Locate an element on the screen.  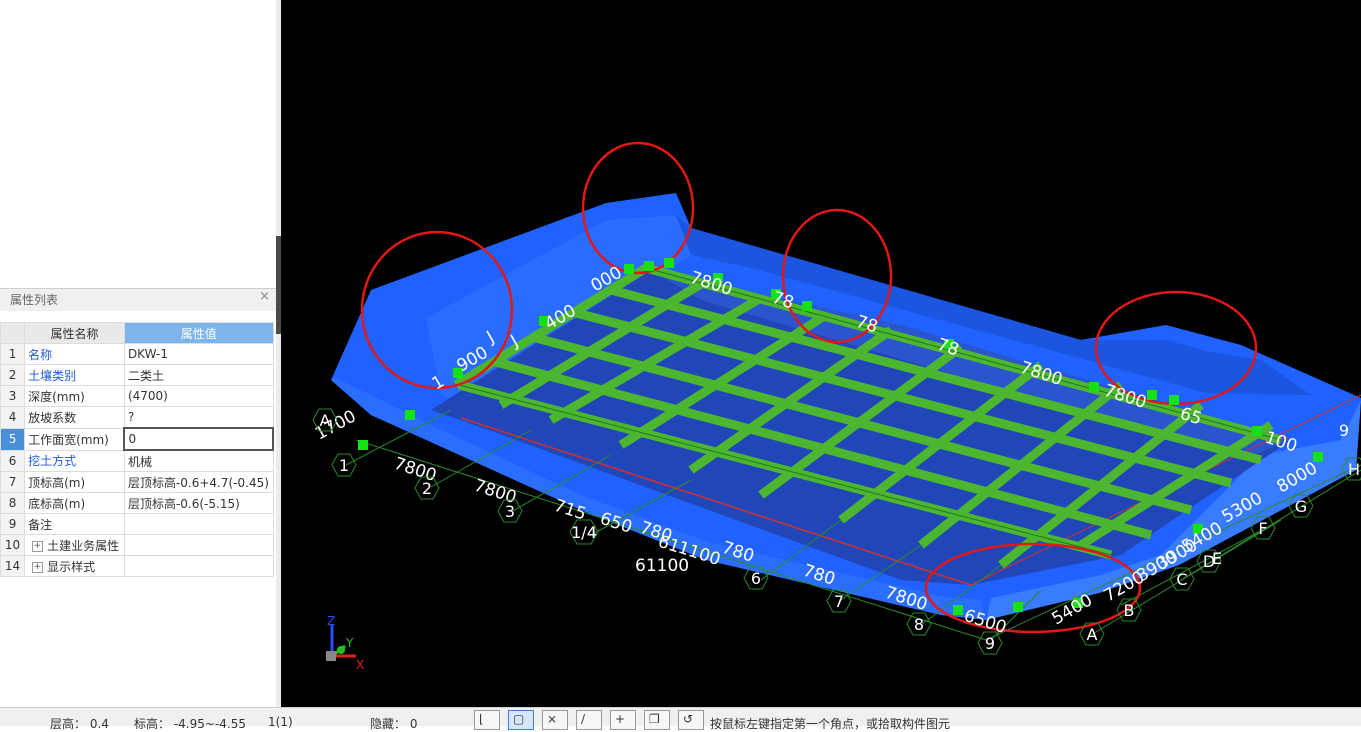
property-row: 10 + 土建业务属性 is located at coordinates (137, 545).